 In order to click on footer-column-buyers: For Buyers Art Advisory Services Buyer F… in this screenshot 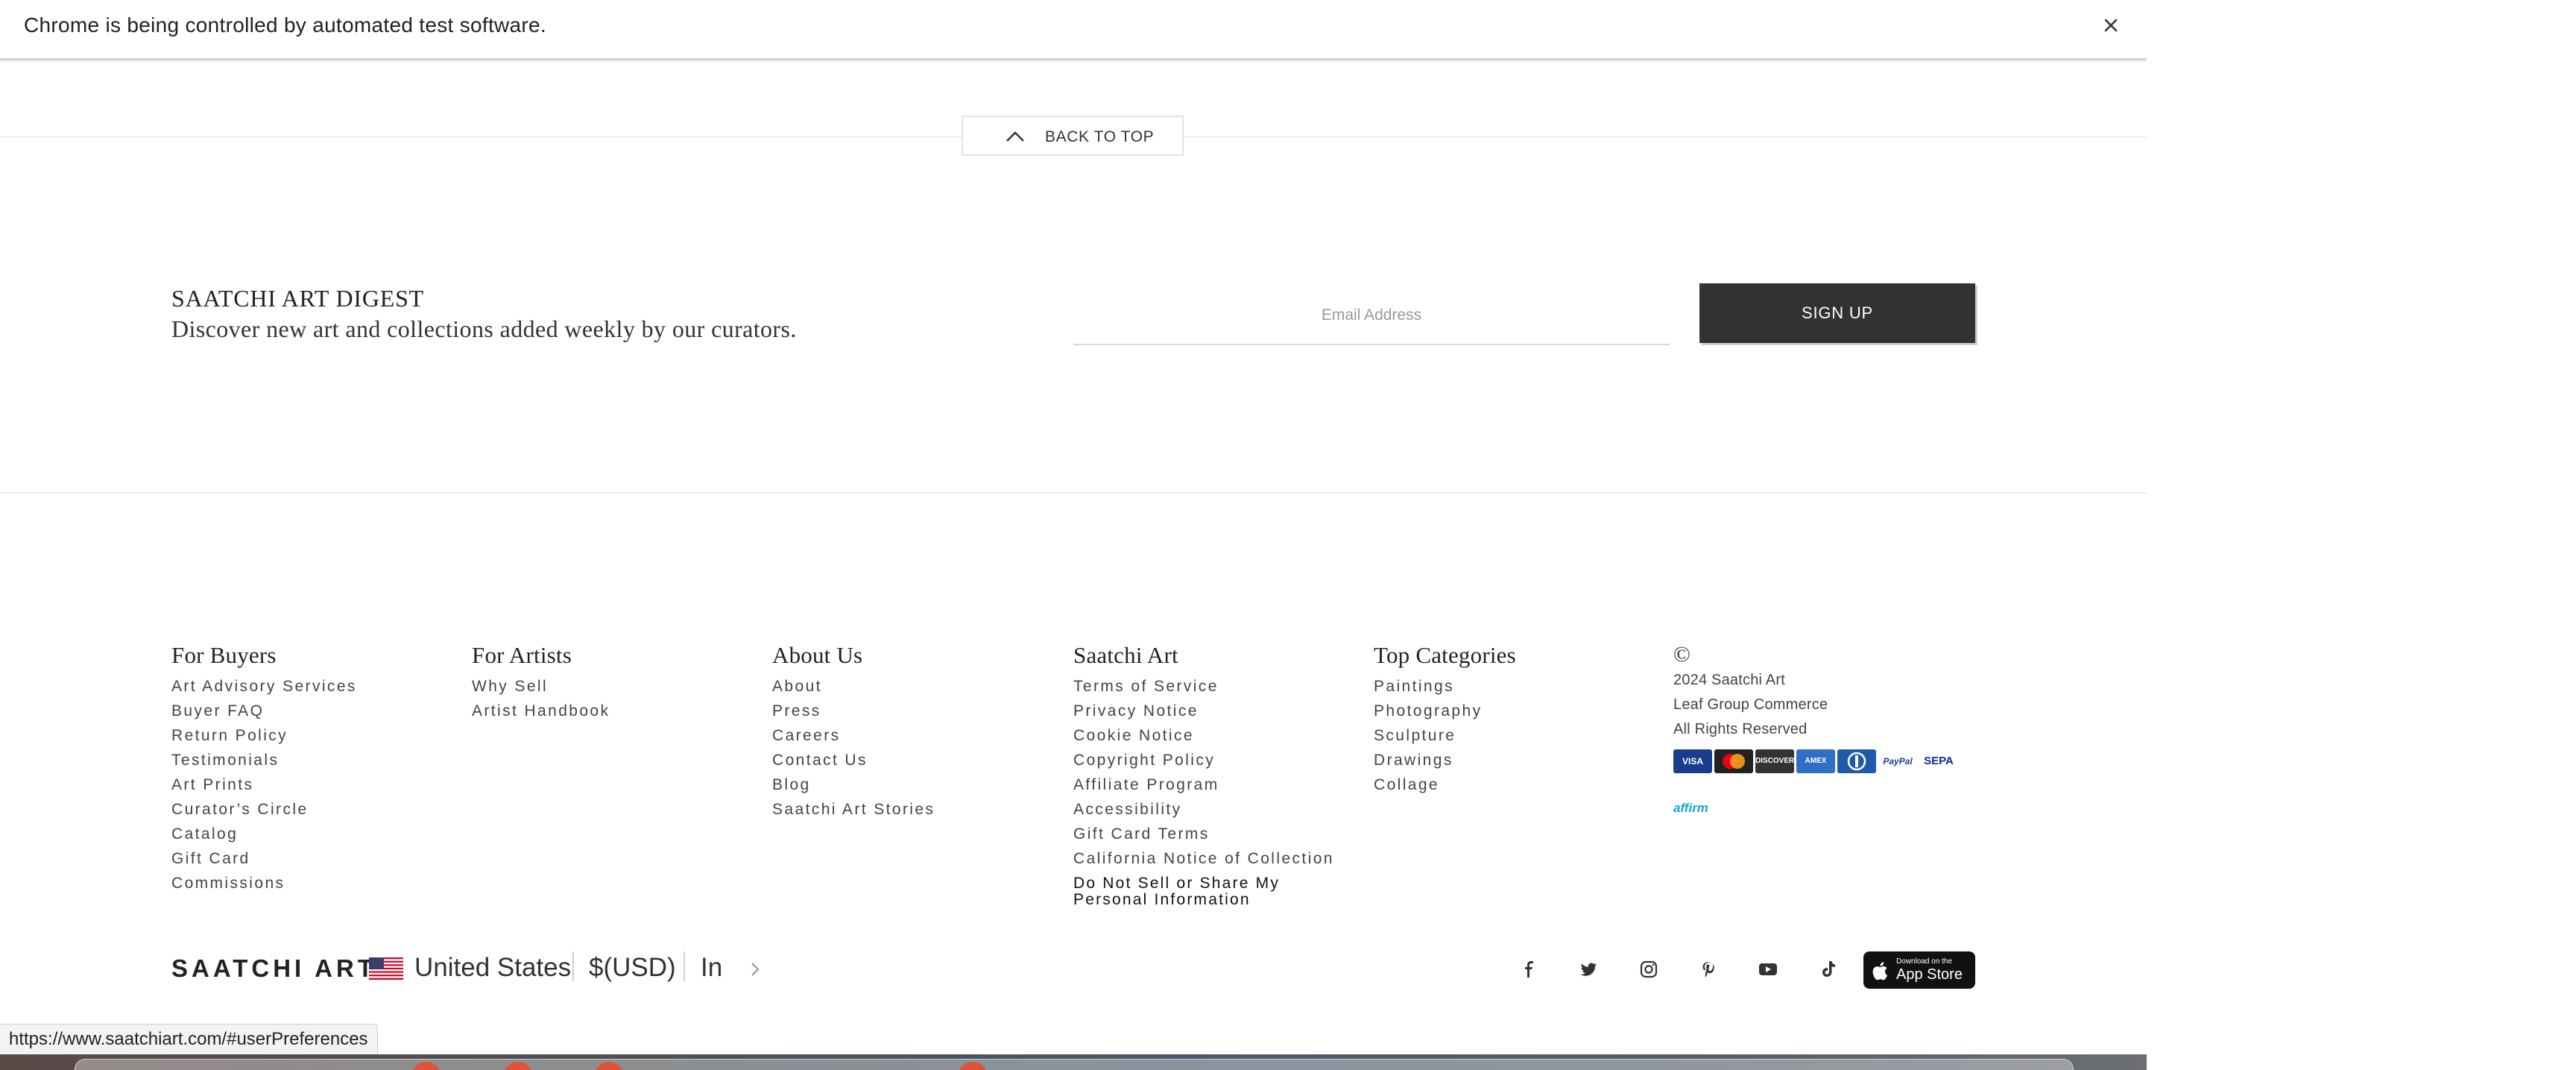, I will do `click(264, 768)`.